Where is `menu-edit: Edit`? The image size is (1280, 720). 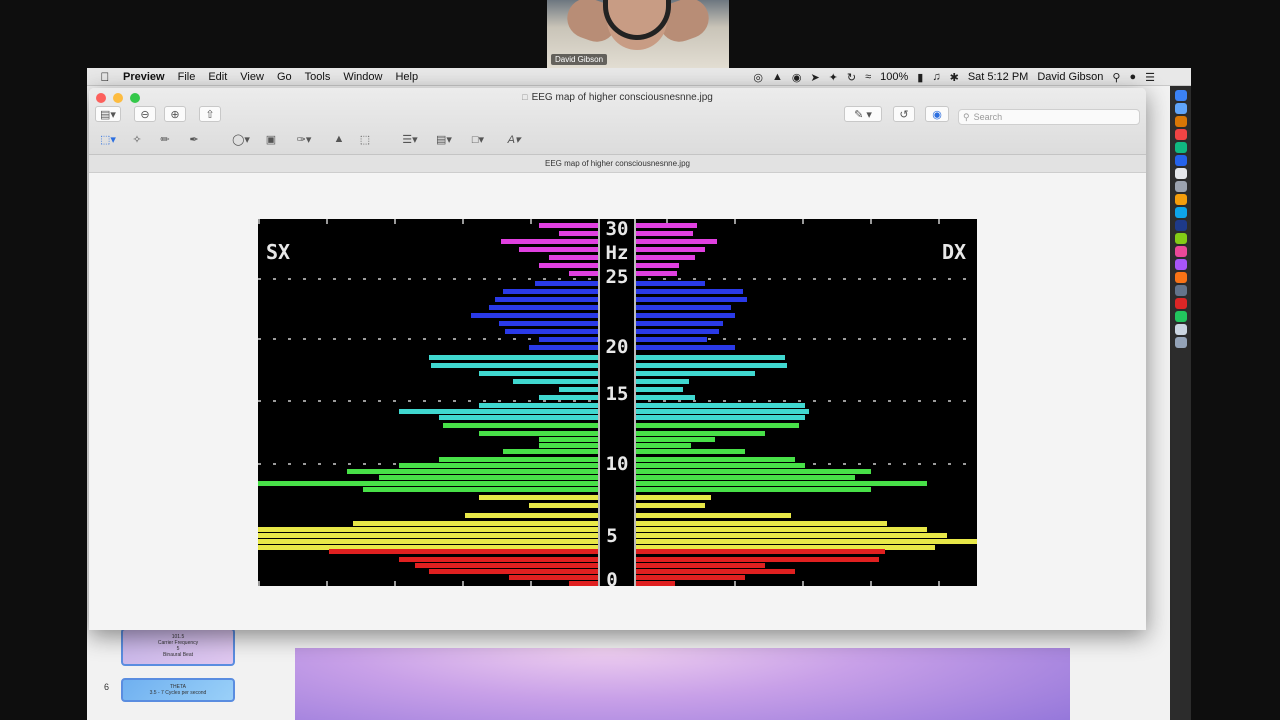 menu-edit: Edit is located at coordinates (222, 77).